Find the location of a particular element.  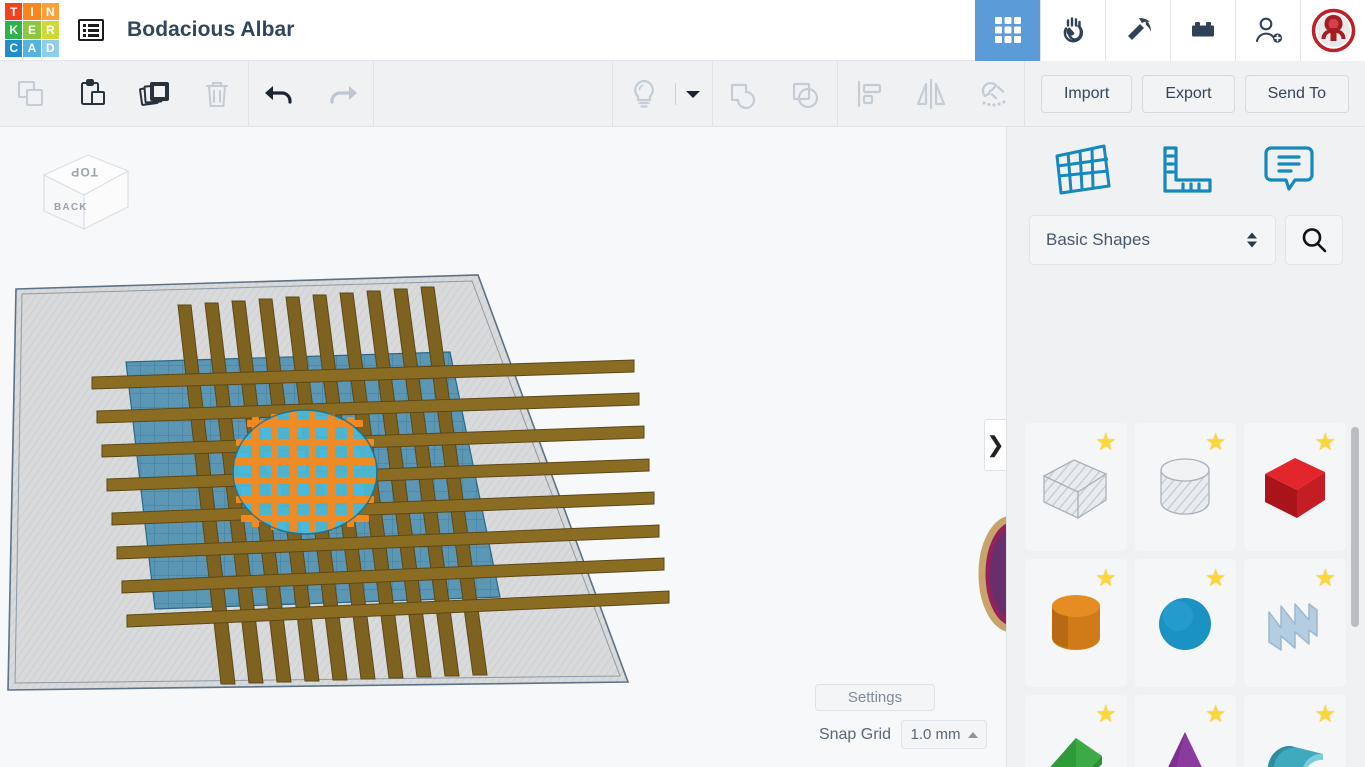

group-button is located at coordinates (744, 94).